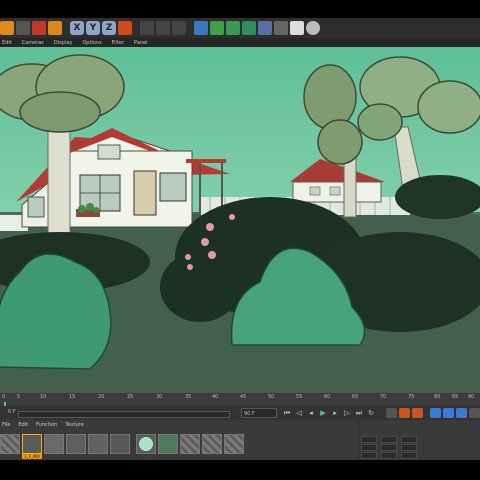 This screenshot has width=480, height=480. I want to click on size-x-field, so click(389, 439).